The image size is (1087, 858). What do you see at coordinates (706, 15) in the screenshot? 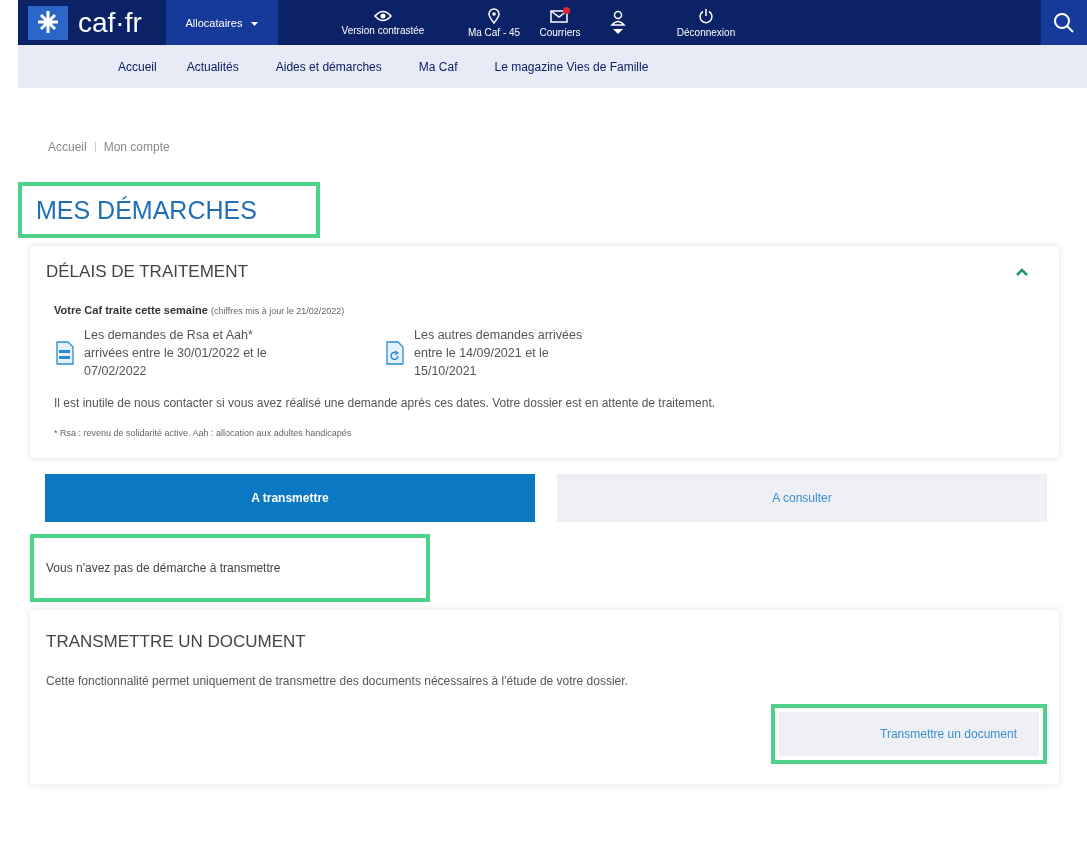
I see `power-icon` at bounding box center [706, 15].